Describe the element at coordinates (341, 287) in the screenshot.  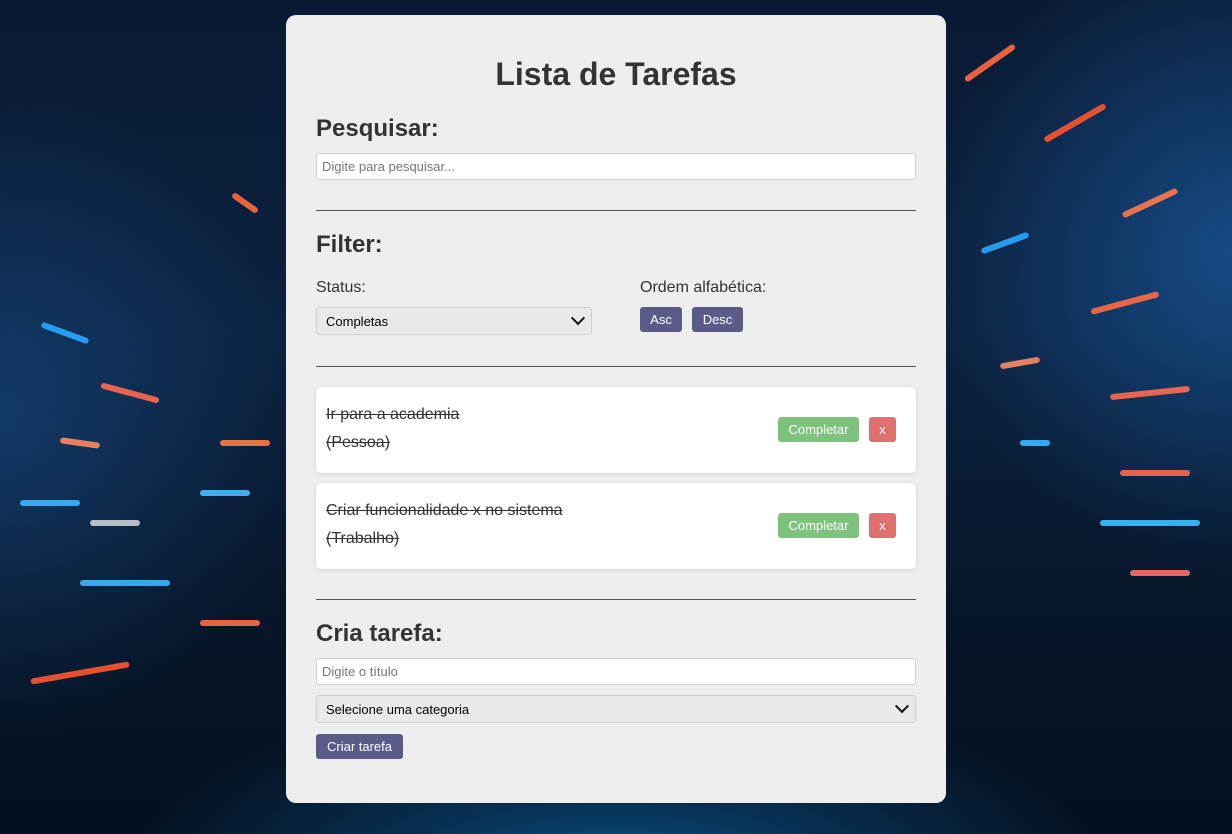
I see `status-label: Status:` at that location.